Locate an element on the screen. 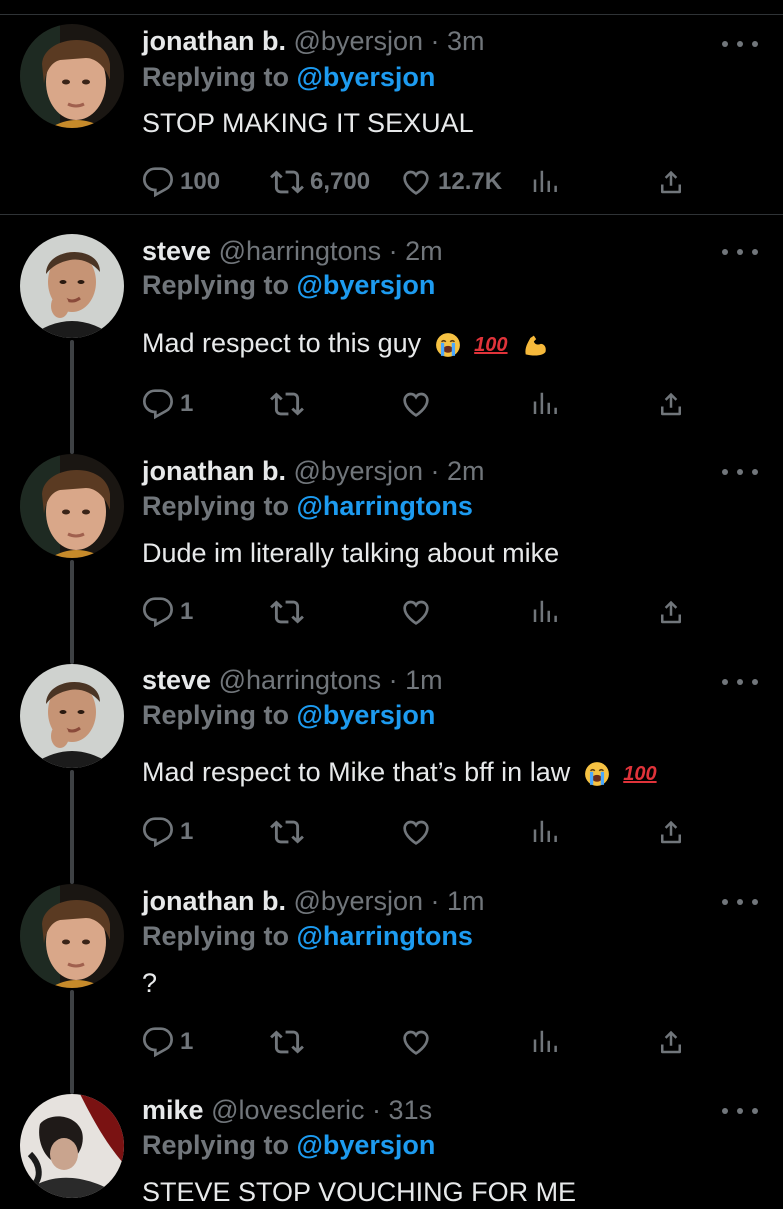  tweet-header: steve @harringtons · 2m is located at coordinates (292, 251).